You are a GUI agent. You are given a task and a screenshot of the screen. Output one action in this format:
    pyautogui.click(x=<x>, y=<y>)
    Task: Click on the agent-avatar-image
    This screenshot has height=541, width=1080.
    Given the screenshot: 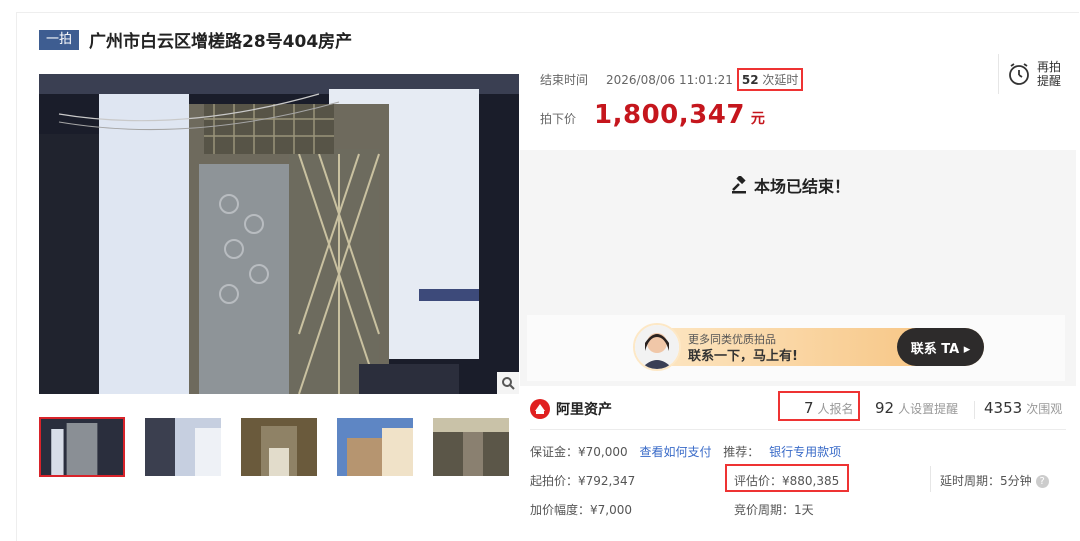 What is the action you would take?
    pyautogui.click(x=657, y=347)
    